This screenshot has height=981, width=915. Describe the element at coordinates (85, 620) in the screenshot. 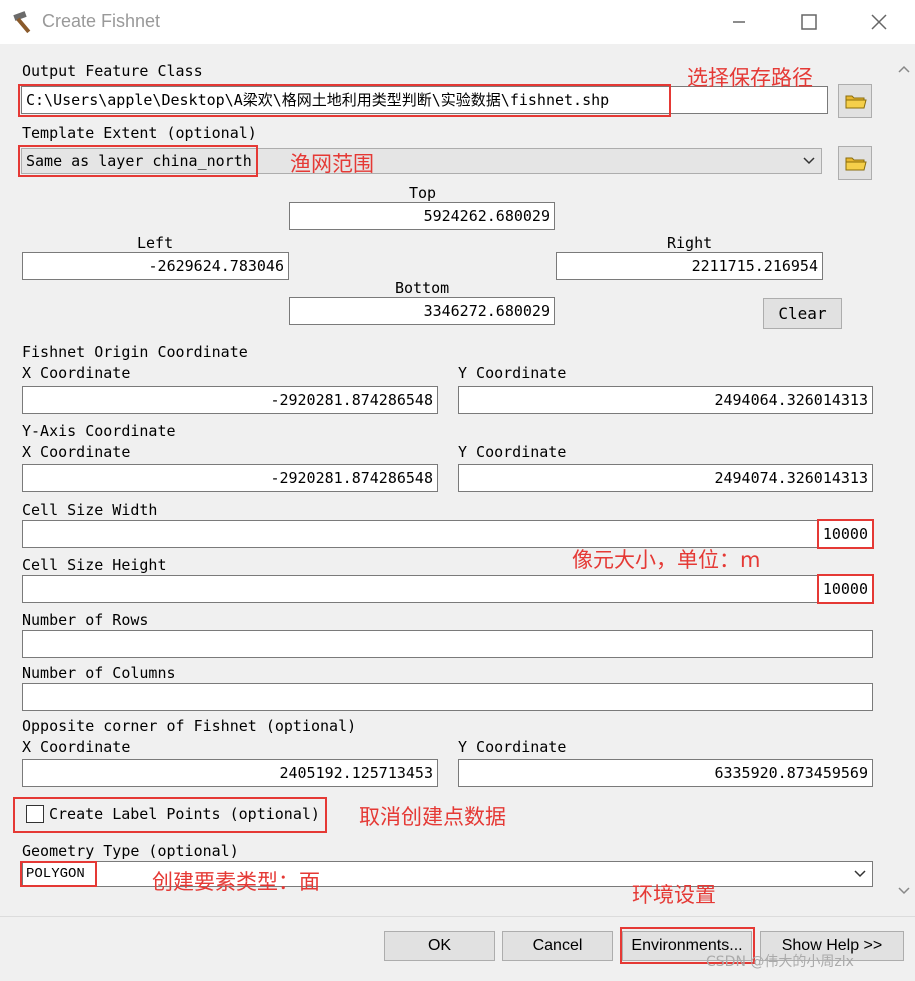

I see `rows-label: Number of Rows` at that location.